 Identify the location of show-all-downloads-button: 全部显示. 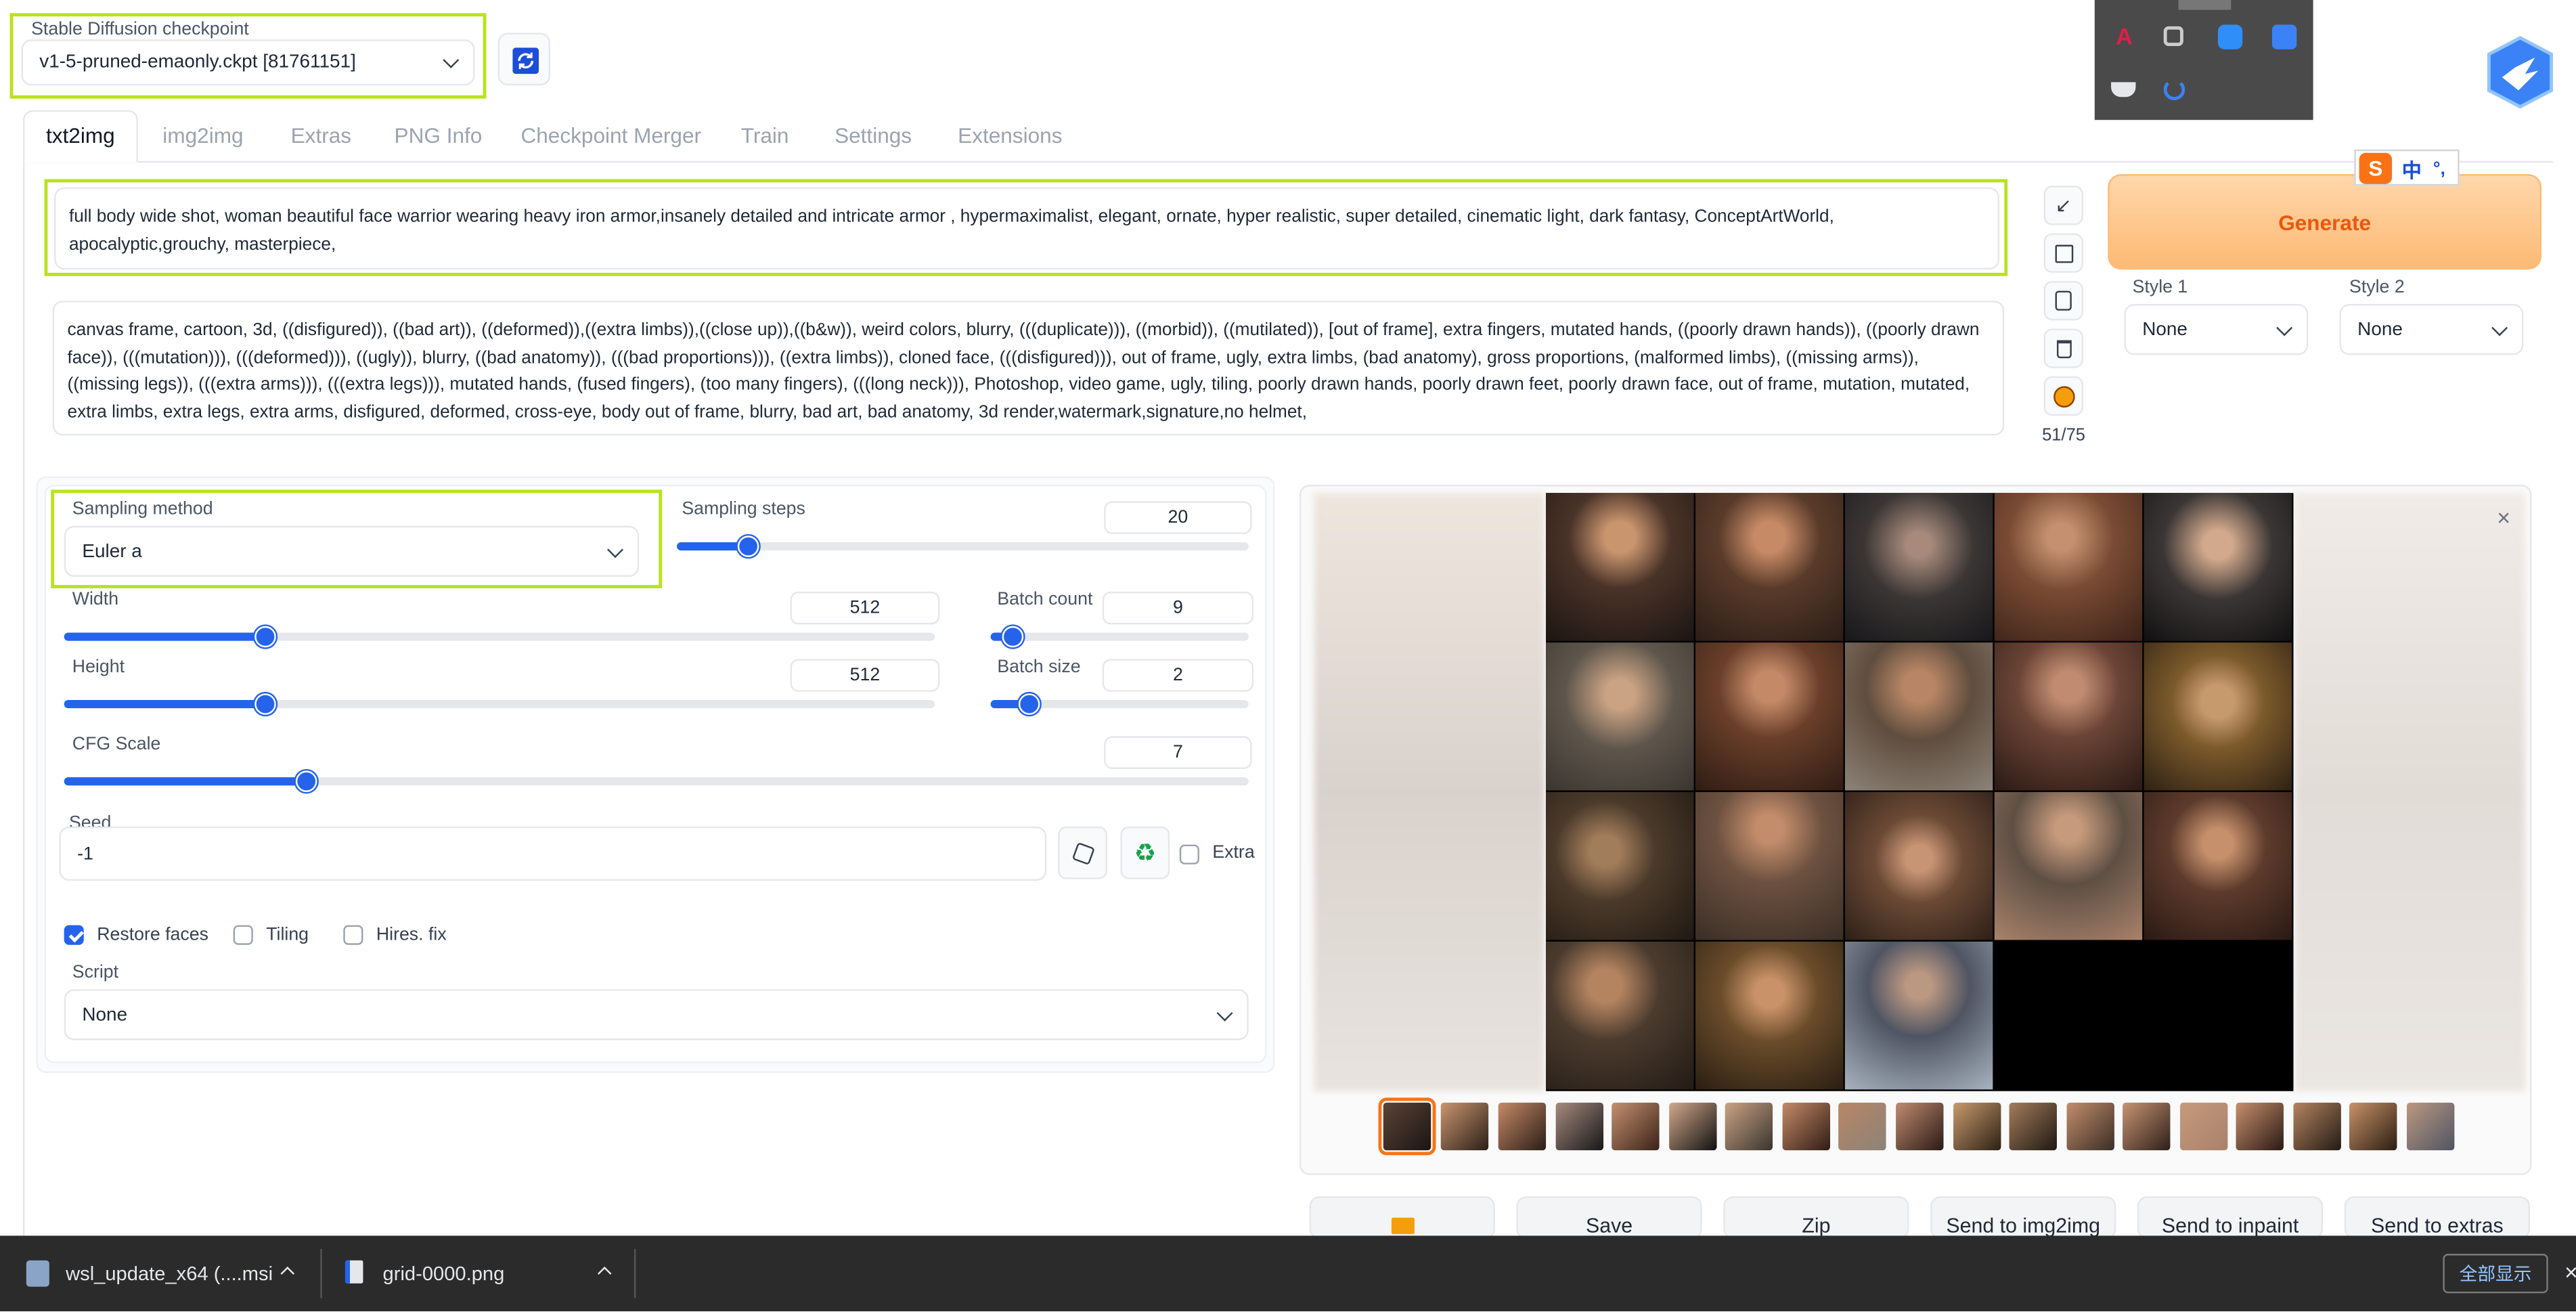
(2495, 1274).